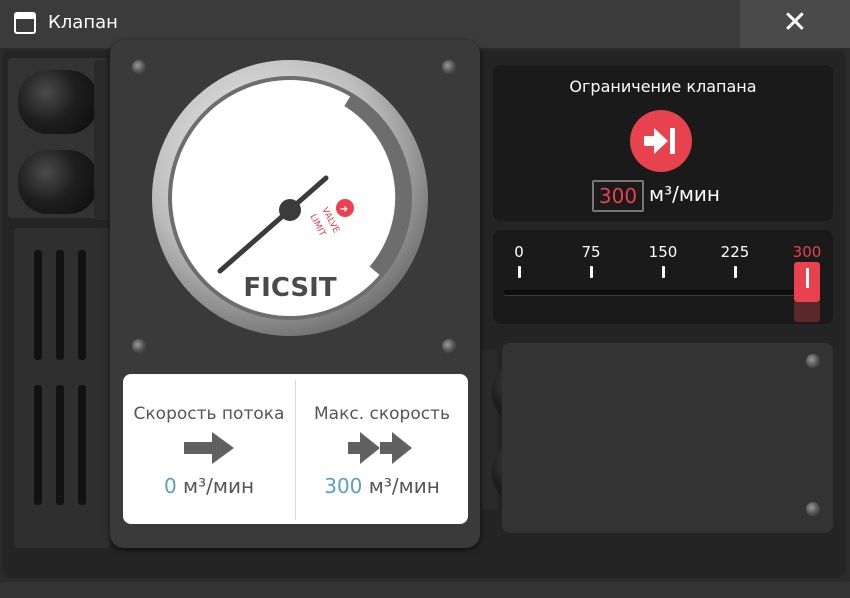 The height and width of the screenshot is (598, 850). What do you see at coordinates (662, 292) in the screenshot?
I see `slider-track` at bounding box center [662, 292].